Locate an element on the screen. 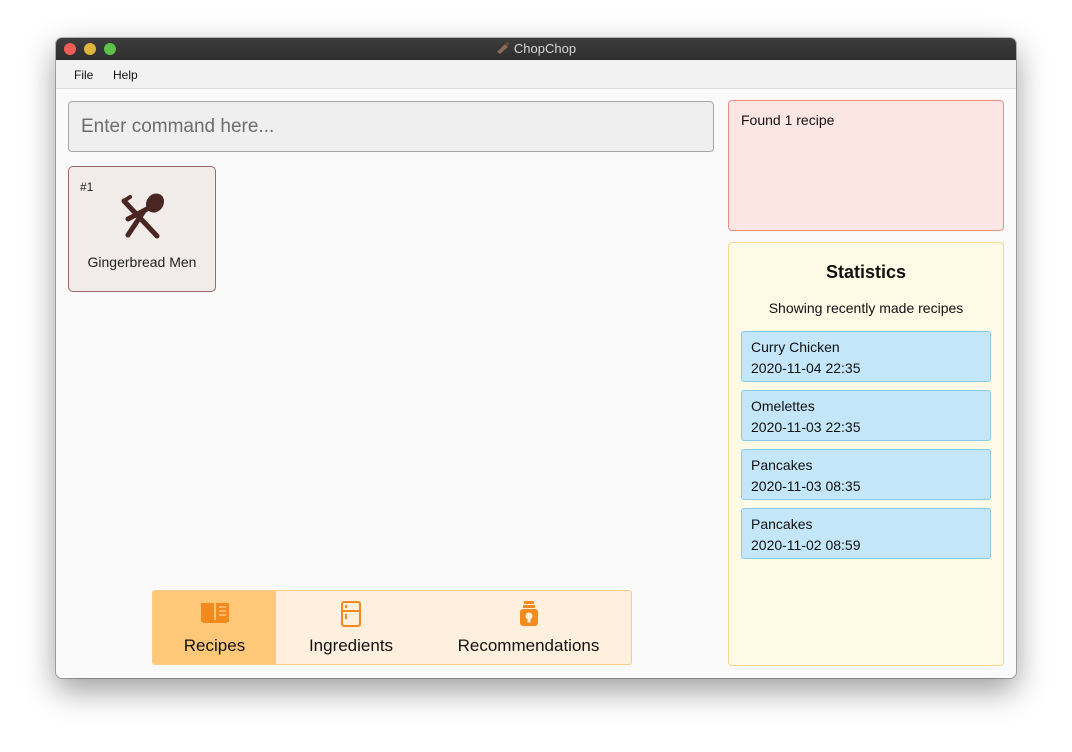  bulb-jar-icon is located at coordinates (529, 616).